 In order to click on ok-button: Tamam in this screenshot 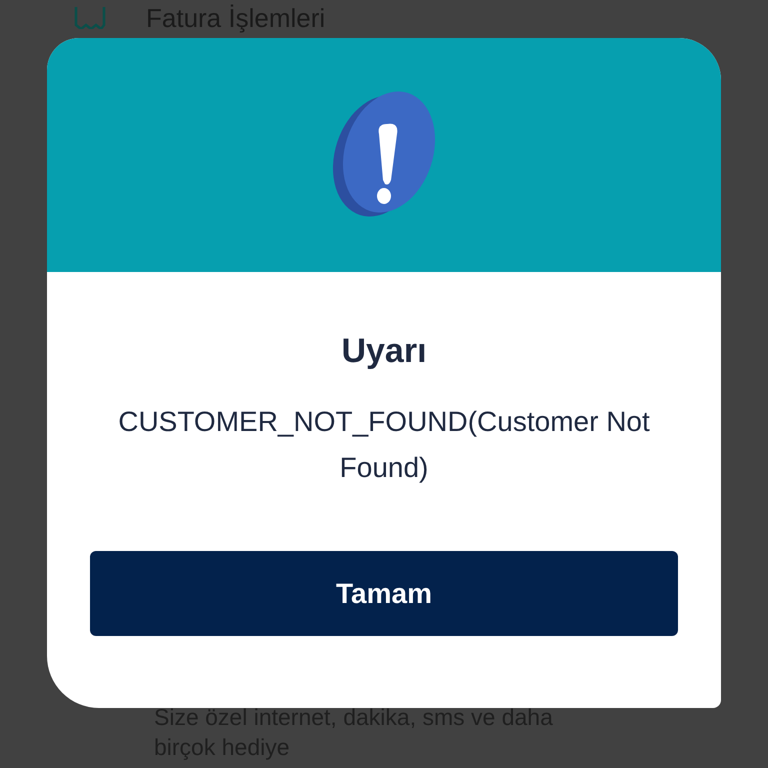, I will do `click(384, 593)`.